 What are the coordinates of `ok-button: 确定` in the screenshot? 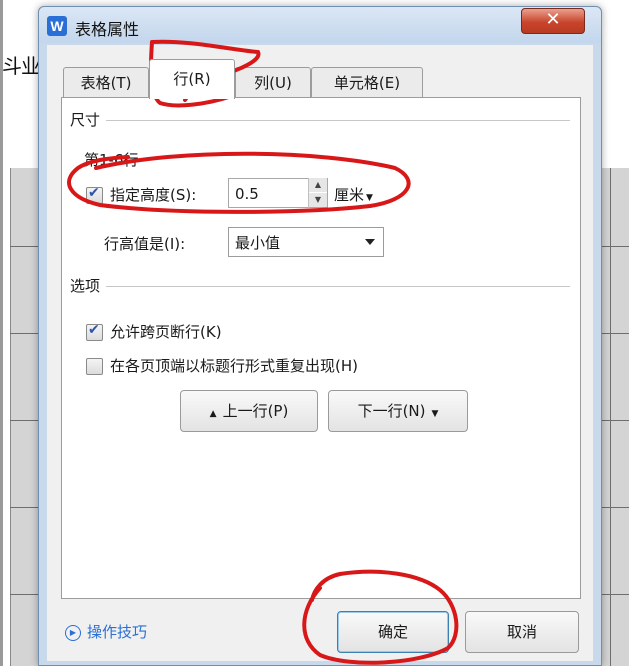 It's located at (393, 632).